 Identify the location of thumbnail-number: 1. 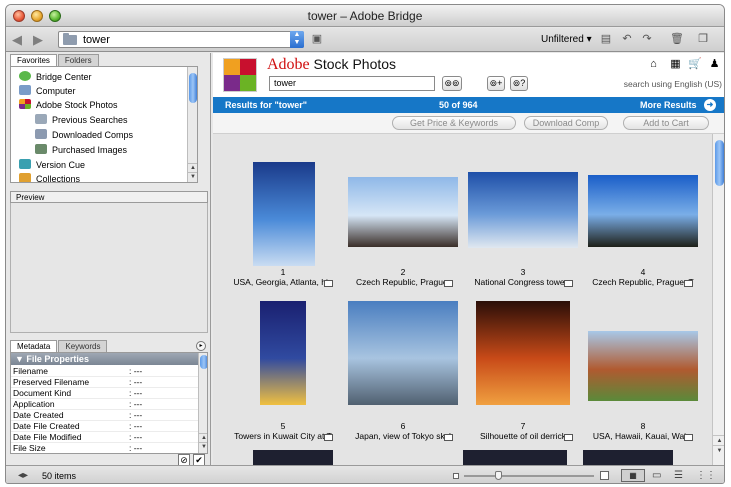
(283, 272).